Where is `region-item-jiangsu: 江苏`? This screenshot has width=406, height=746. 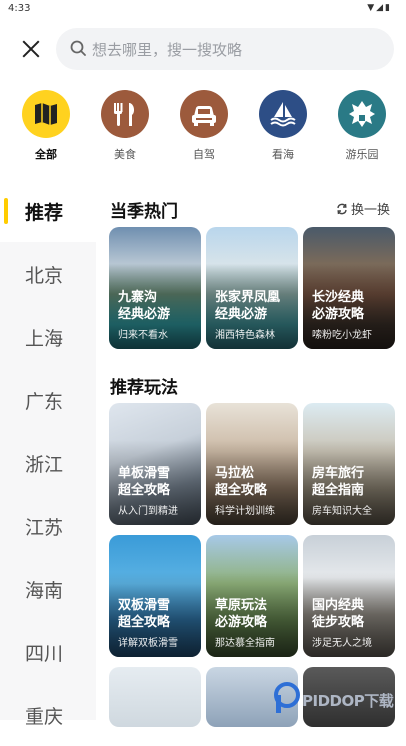 region-item-jiangsu: 江苏 is located at coordinates (48, 527).